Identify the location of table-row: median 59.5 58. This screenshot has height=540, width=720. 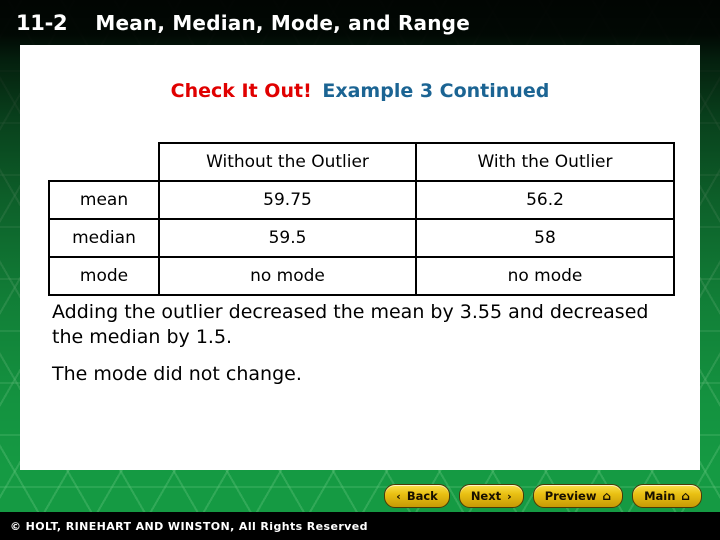
(361, 238).